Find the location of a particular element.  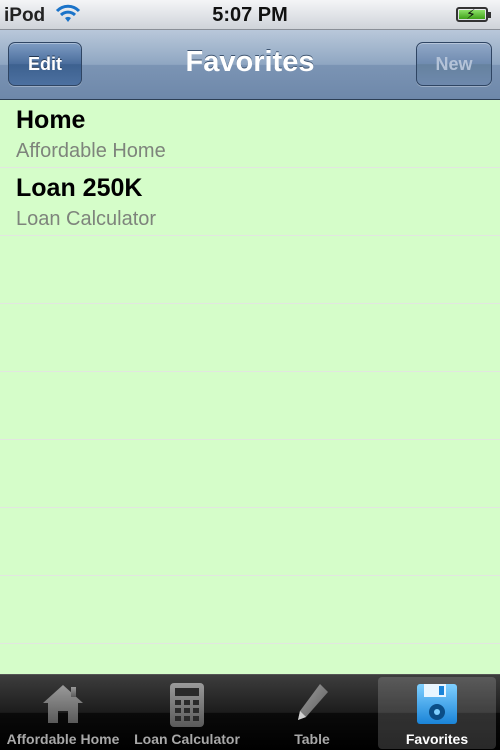

tab-label: Favorites is located at coordinates (437, 739).